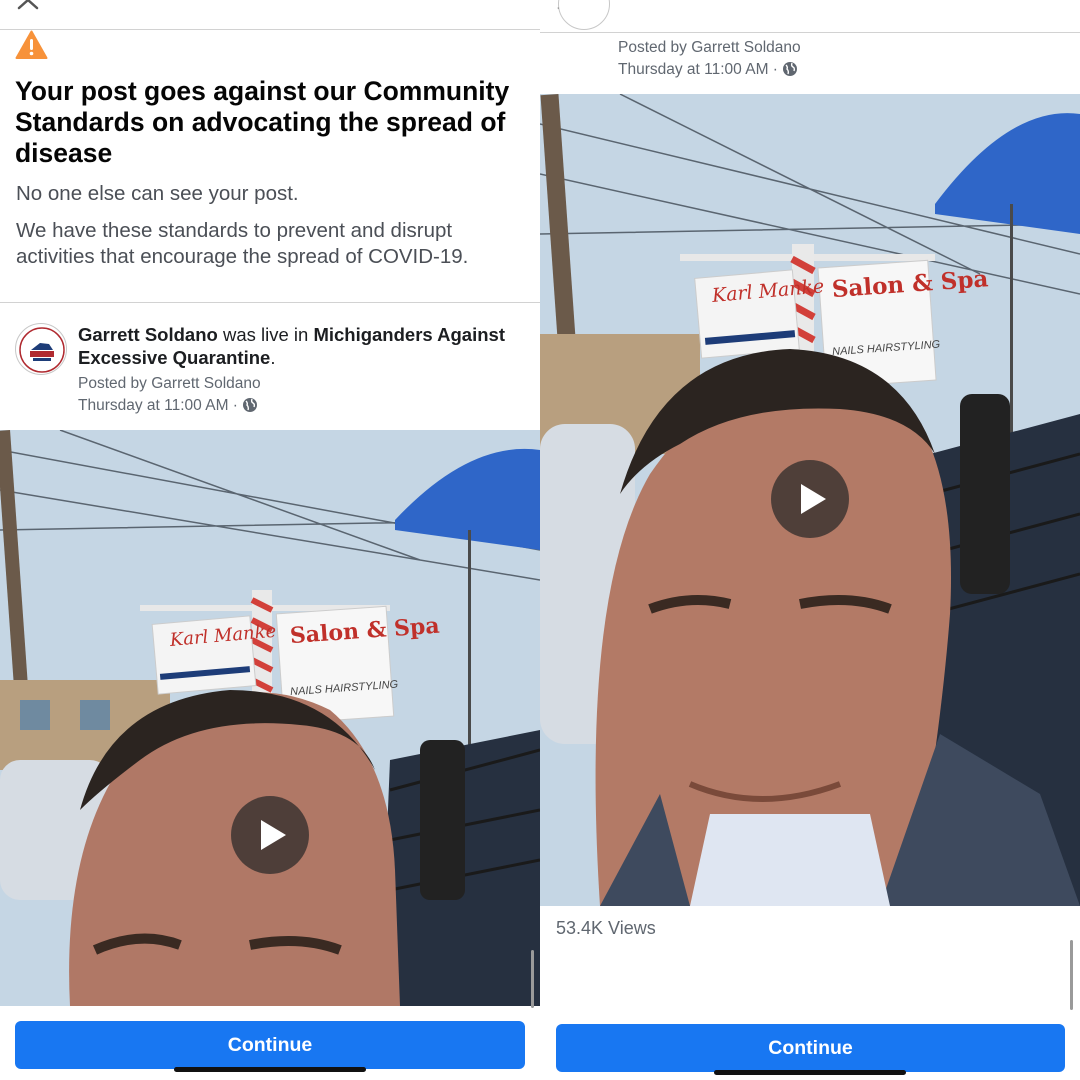 This screenshot has height=1080, width=1080. I want to click on visibility-notice: No one else can see your post., so click(157, 193).